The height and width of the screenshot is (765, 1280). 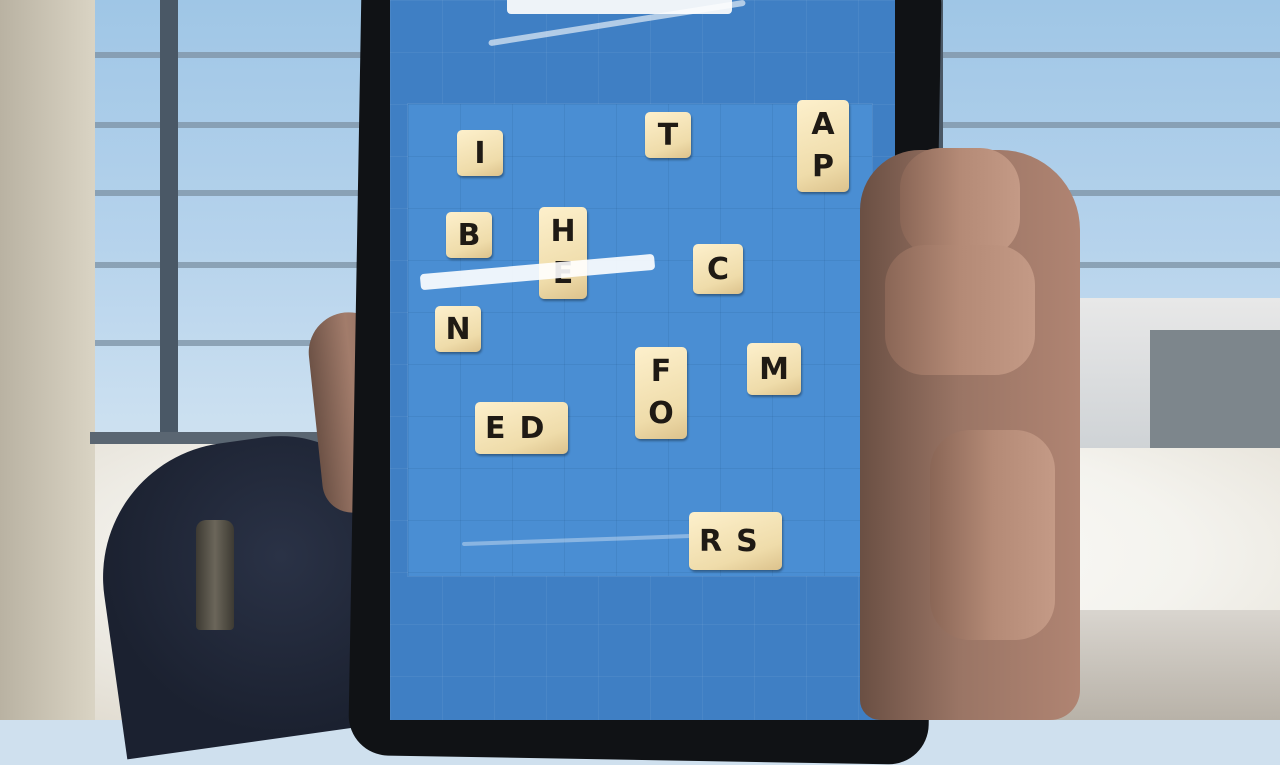 I want to click on window-frame, so click(x=169, y=222).